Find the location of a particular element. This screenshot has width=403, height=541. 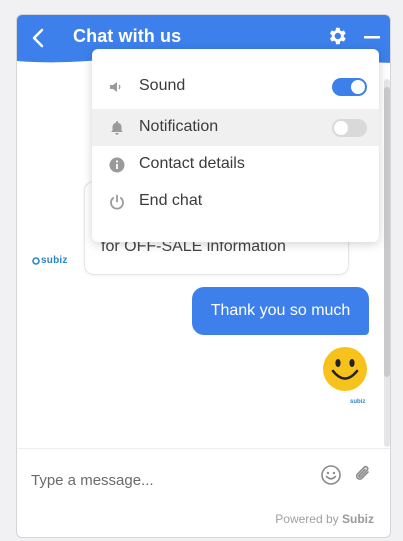

agent-avatar-logo: subiz is located at coordinates (50, 260).